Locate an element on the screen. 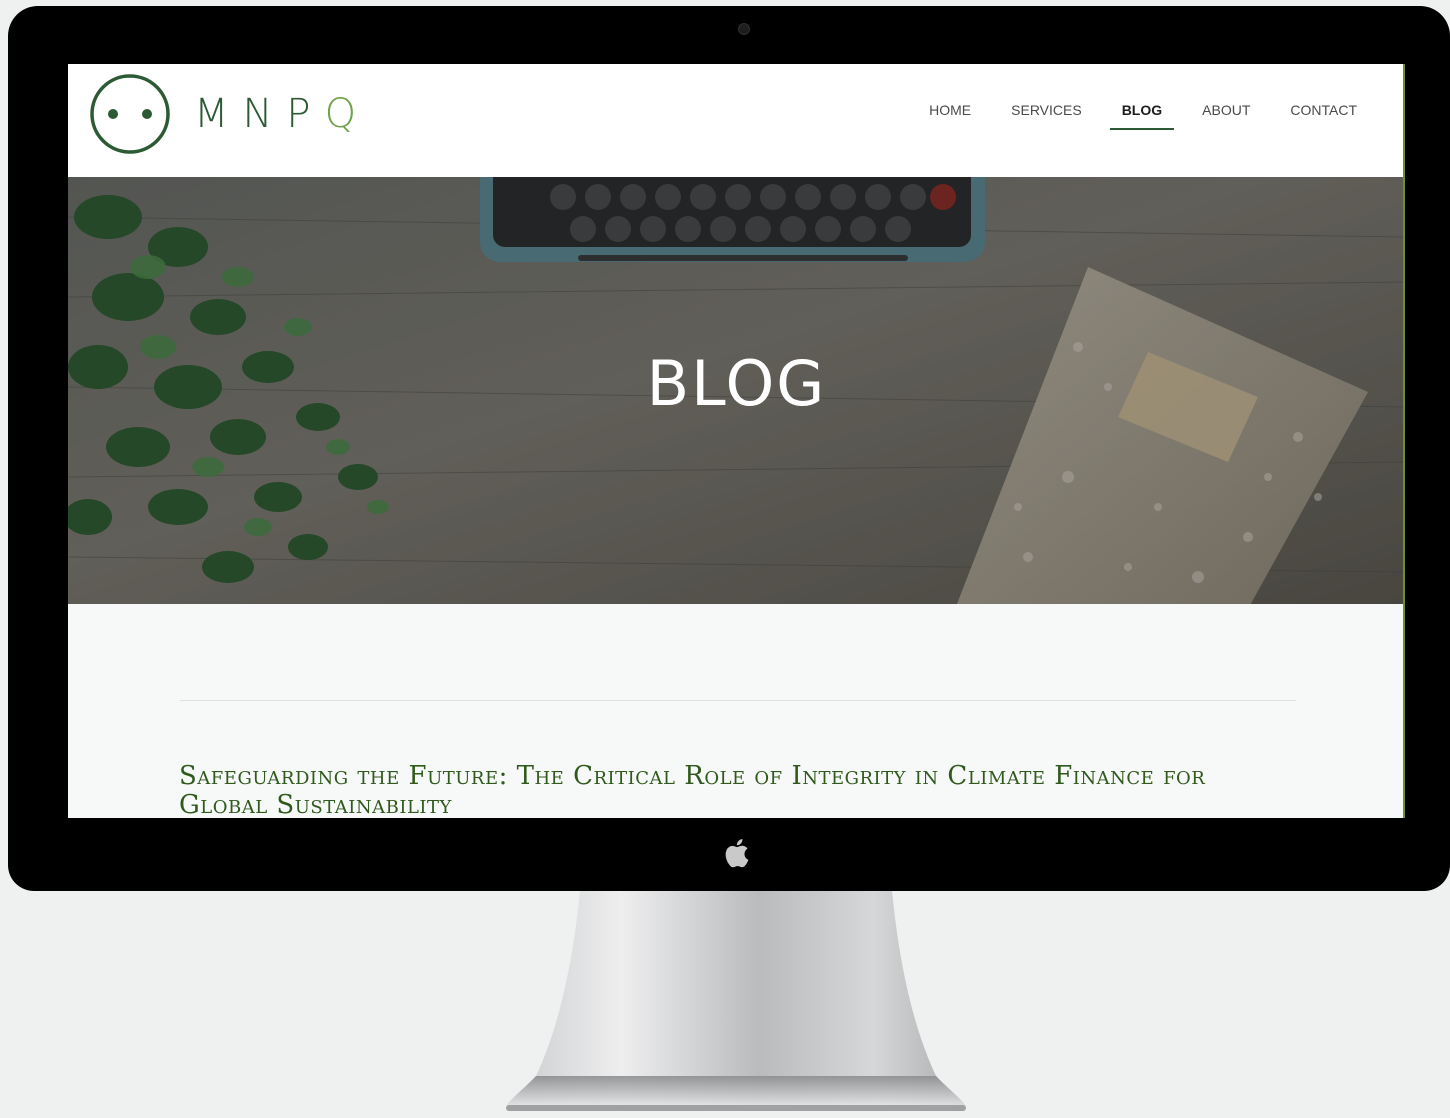 The height and width of the screenshot is (1118, 1450). camera-icon is located at coordinates (744, 29).